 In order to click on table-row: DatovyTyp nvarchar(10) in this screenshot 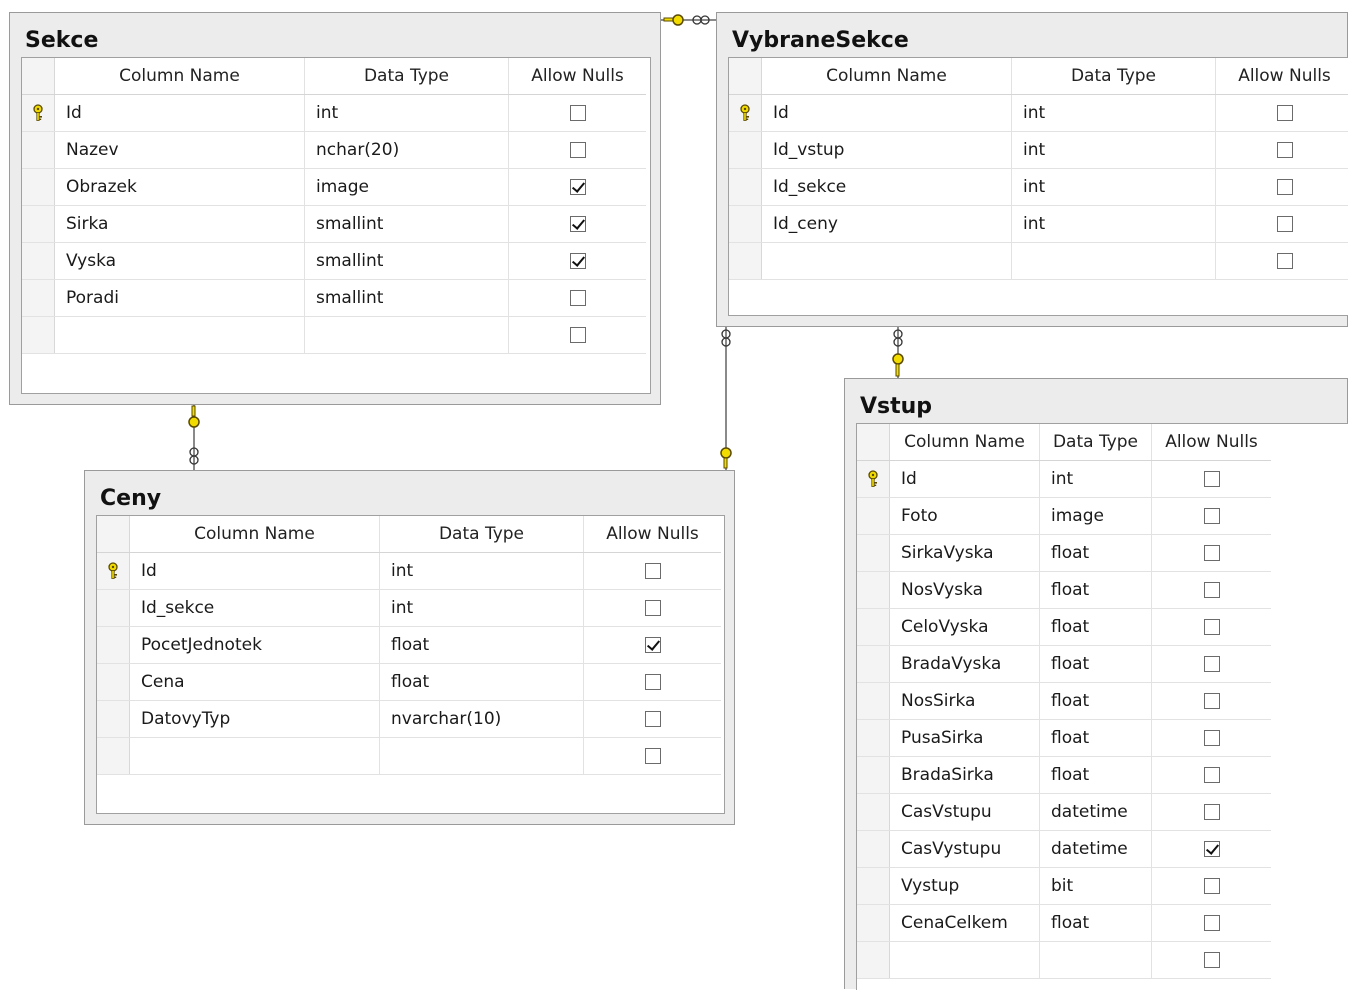, I will do `click(409, 719)`.